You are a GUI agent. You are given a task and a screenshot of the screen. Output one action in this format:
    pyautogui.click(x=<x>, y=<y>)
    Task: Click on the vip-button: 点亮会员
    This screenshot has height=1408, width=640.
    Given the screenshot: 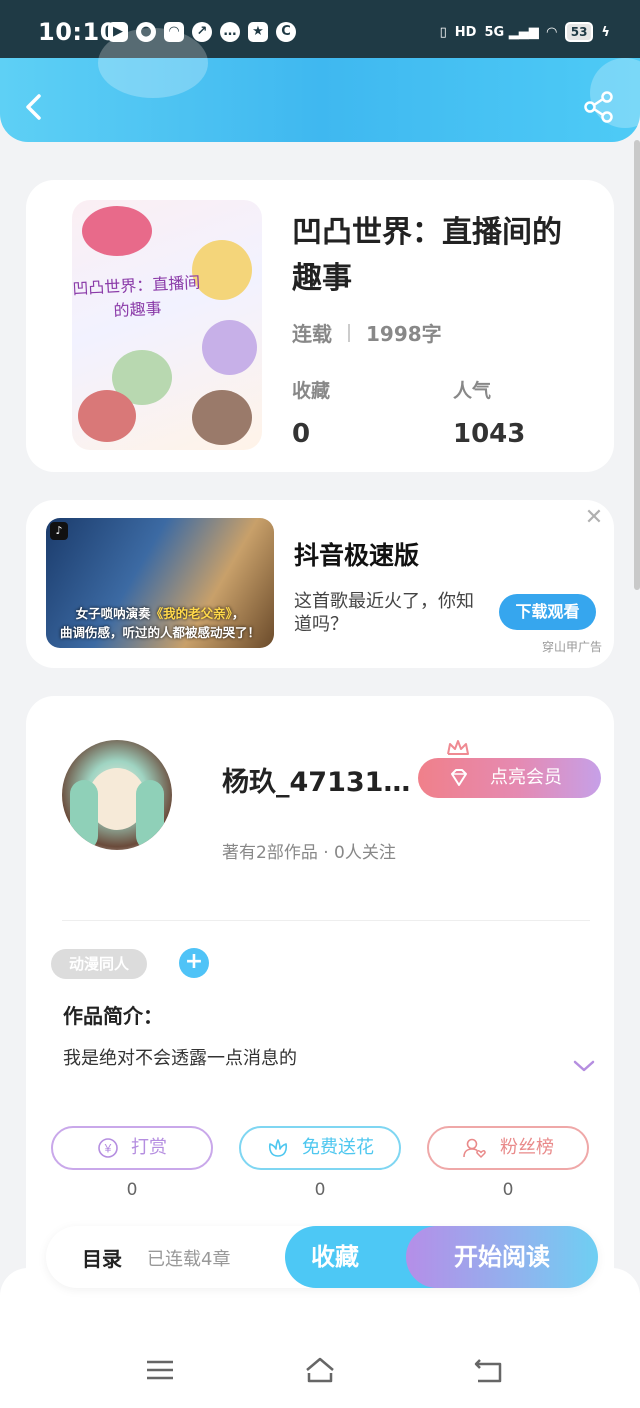 What is the action you would take?
    pyautogui.click(x=509, y=778)
    